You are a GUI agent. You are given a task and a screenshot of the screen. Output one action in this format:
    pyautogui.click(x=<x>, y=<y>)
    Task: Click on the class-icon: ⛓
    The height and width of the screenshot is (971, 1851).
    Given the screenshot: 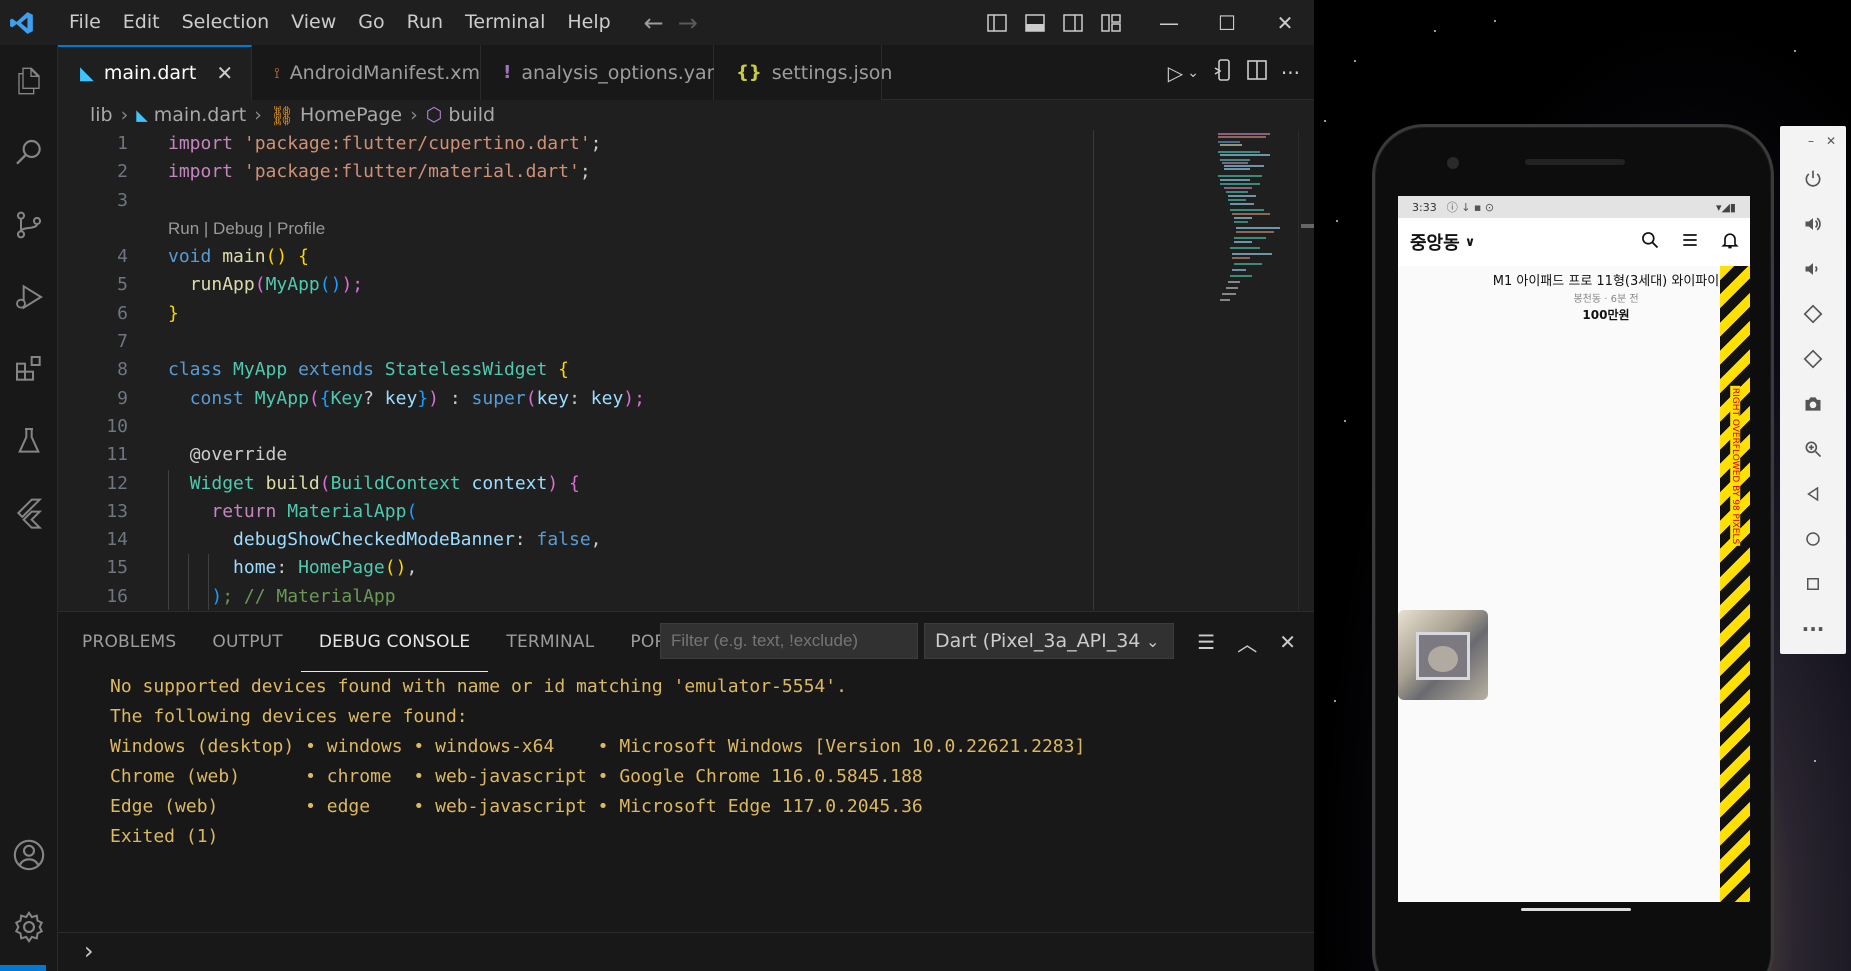 What is the action you would take?
    pyautogui.click(x=281, y=115)
    